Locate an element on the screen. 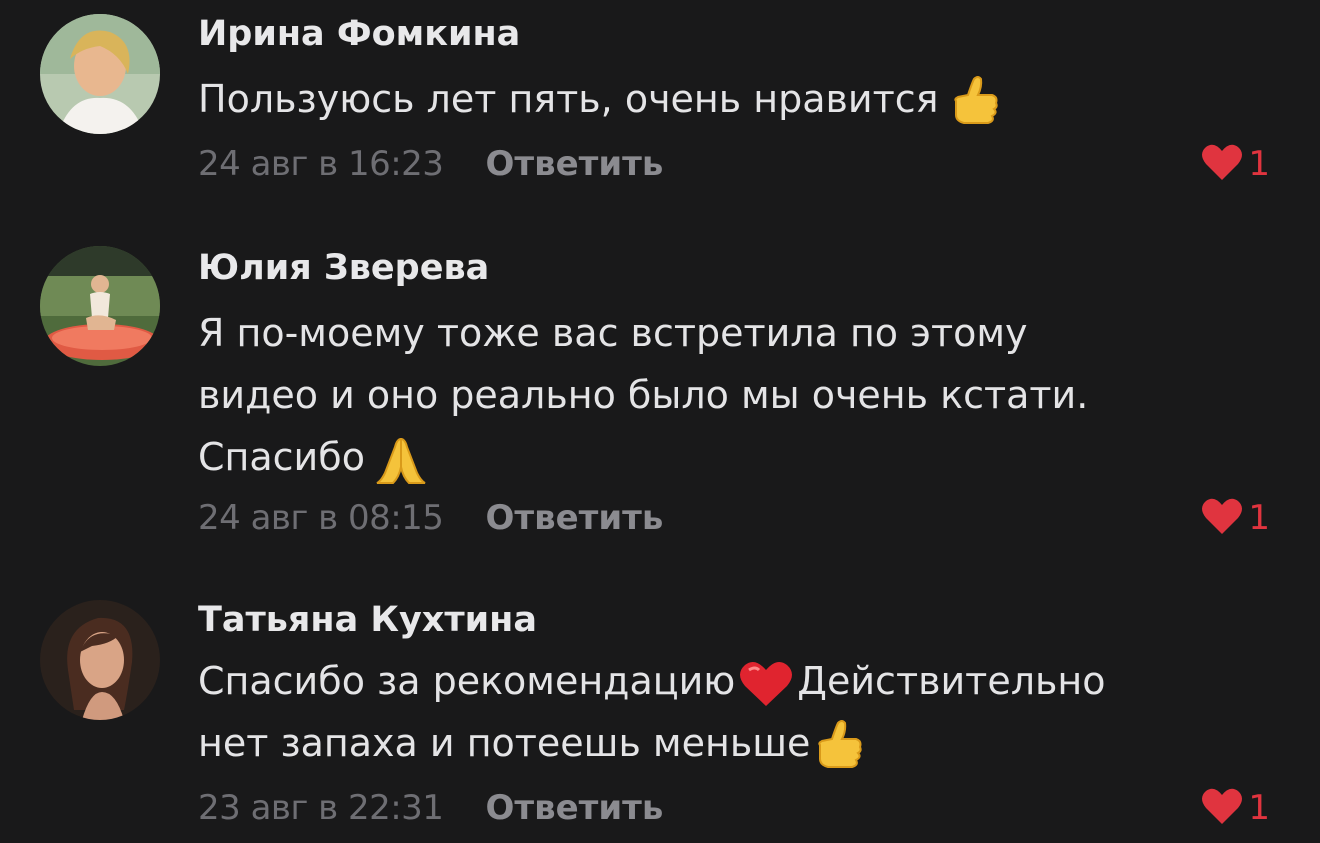 The image size is (1320, 843). comment-meta: 23 авг в 22:31 Ответить is located at coordinates (430, 808).